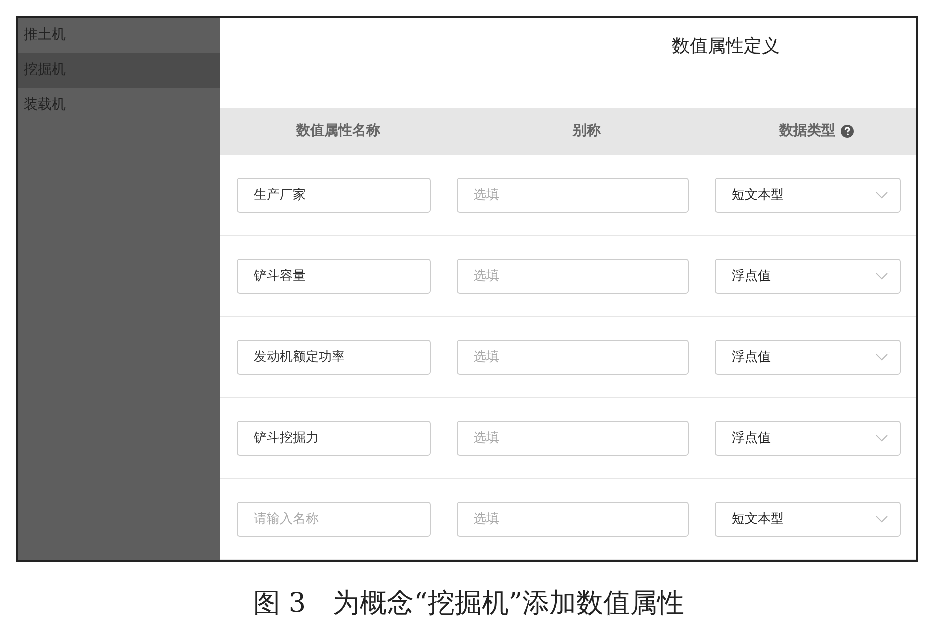 The image size is (938, 625). What do you see at coordinates (808, 131) in the screenshot?
I see `column-header: 数据类型` at bounding box center [808, 131].